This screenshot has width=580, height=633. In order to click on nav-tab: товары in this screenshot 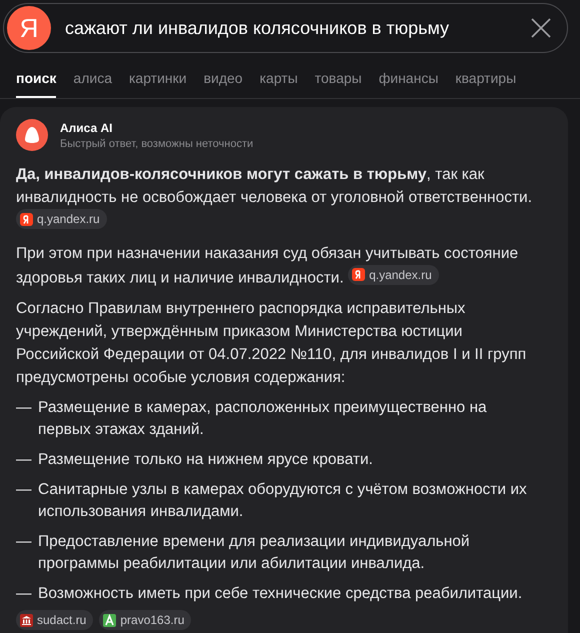, I will do `click(338, 82)`.